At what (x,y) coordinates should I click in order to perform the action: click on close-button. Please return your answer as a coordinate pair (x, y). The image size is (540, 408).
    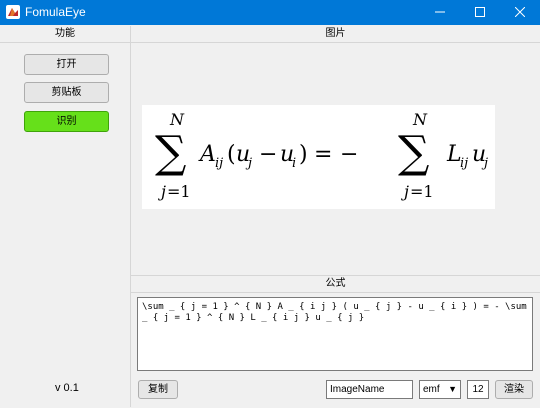
    Looking at the image, I should click on (520, 12).